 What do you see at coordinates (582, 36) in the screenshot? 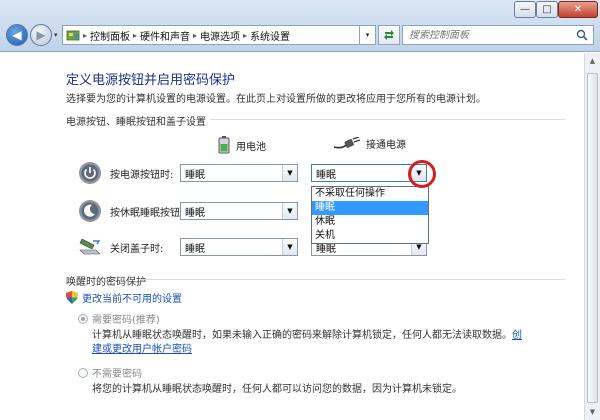
I see `search-icon` at bounding box center [582, 36].